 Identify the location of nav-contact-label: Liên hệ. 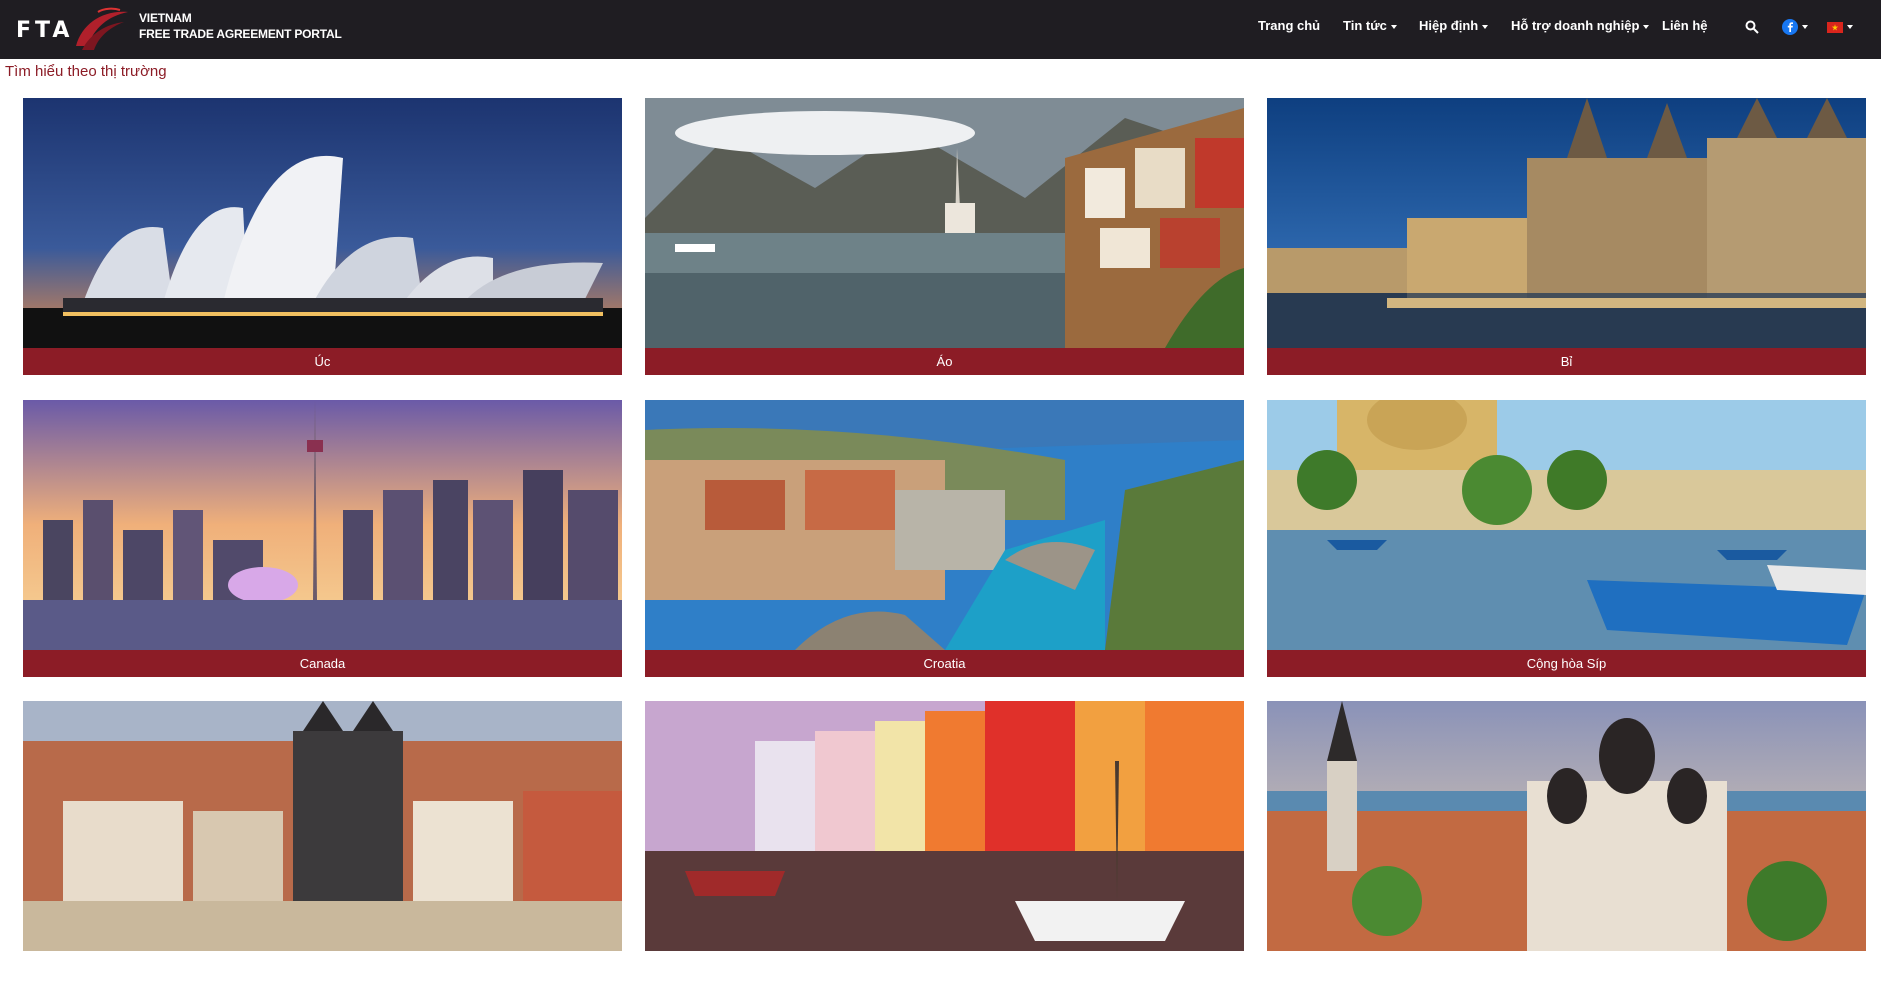
(1685, 25).